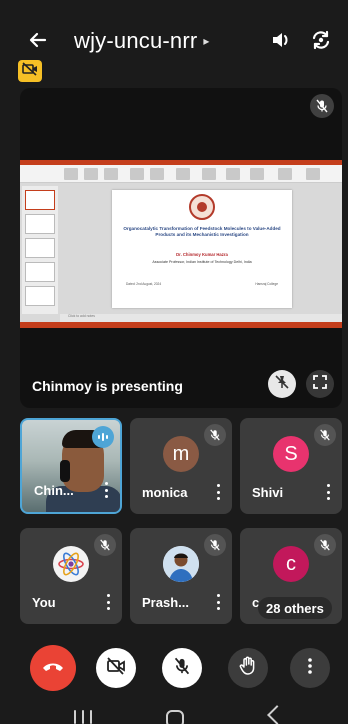  What do you see at coordinates (202, 207) in the screenshot?
I see `institute-logo-icon` at bounding box center [202, 207].